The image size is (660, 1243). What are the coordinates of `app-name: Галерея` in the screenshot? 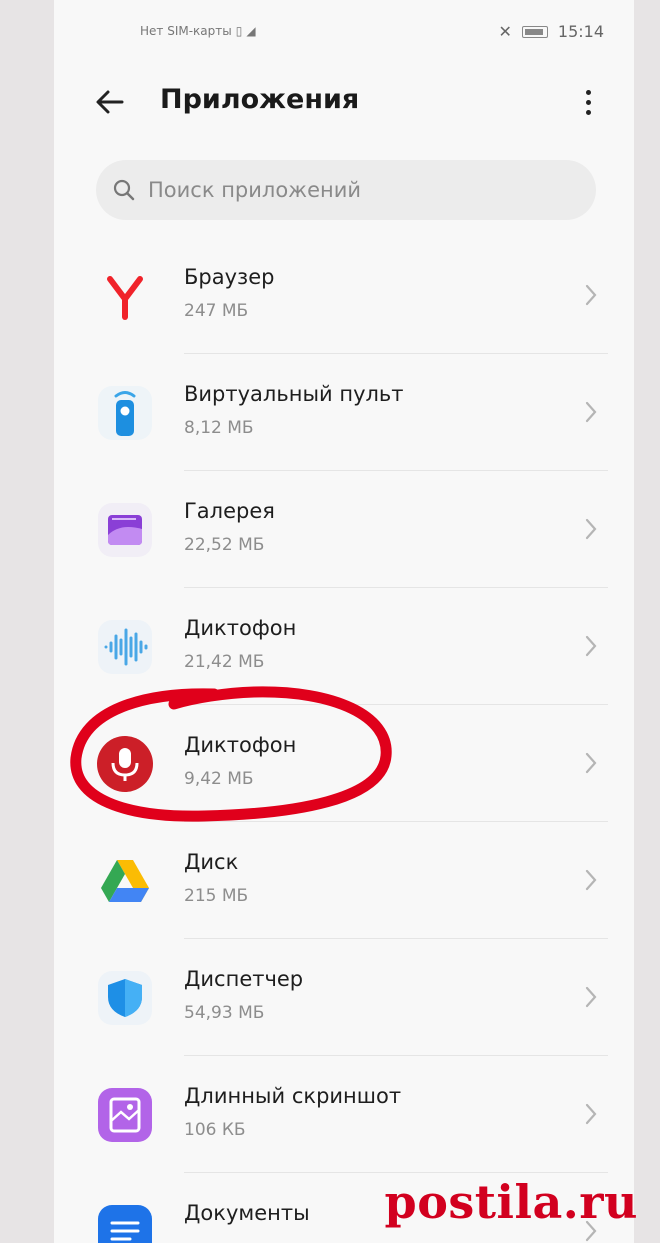 It's located at (229, 511).